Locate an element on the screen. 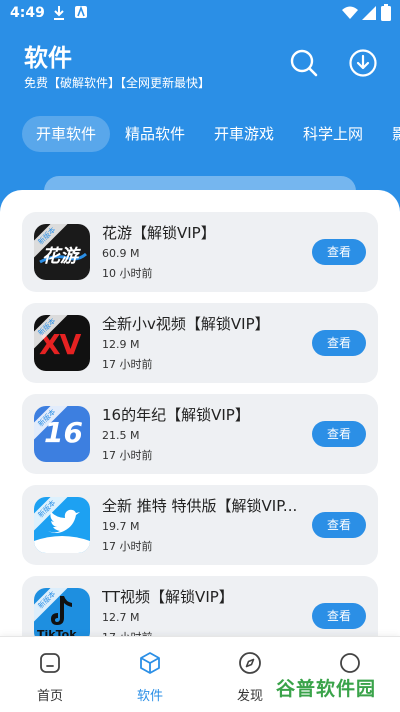 This screenshot has width=400, height=712. app-size: 60.9 M is located at coordinates (121, 253).